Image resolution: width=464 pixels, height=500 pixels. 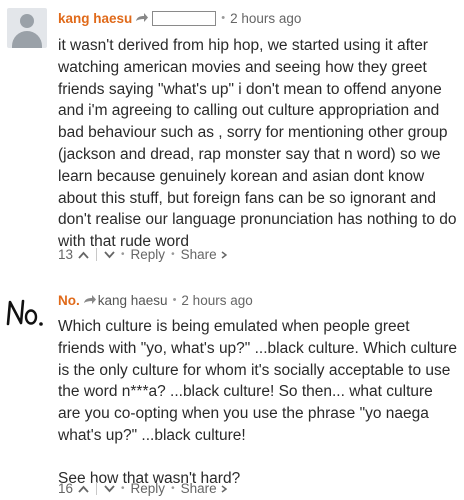 What do you see at coordinates (184, 18) in the screenshot?
I see `redacted-reply-to-box` at bounding box center [184, 18].